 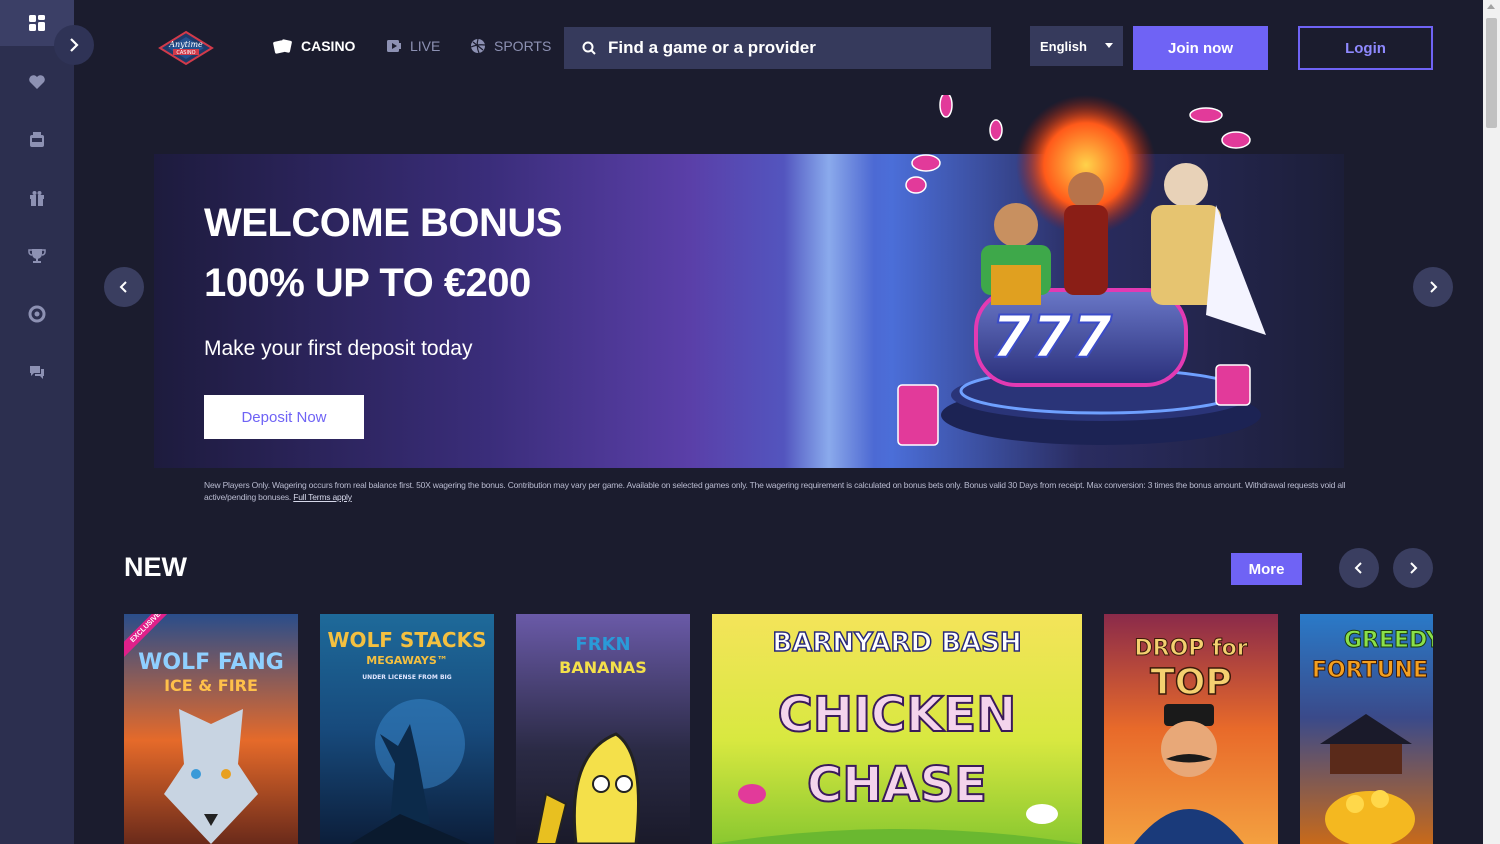 I want to click on site-logo: Anytime CASINO, so click(x=186, y=48).